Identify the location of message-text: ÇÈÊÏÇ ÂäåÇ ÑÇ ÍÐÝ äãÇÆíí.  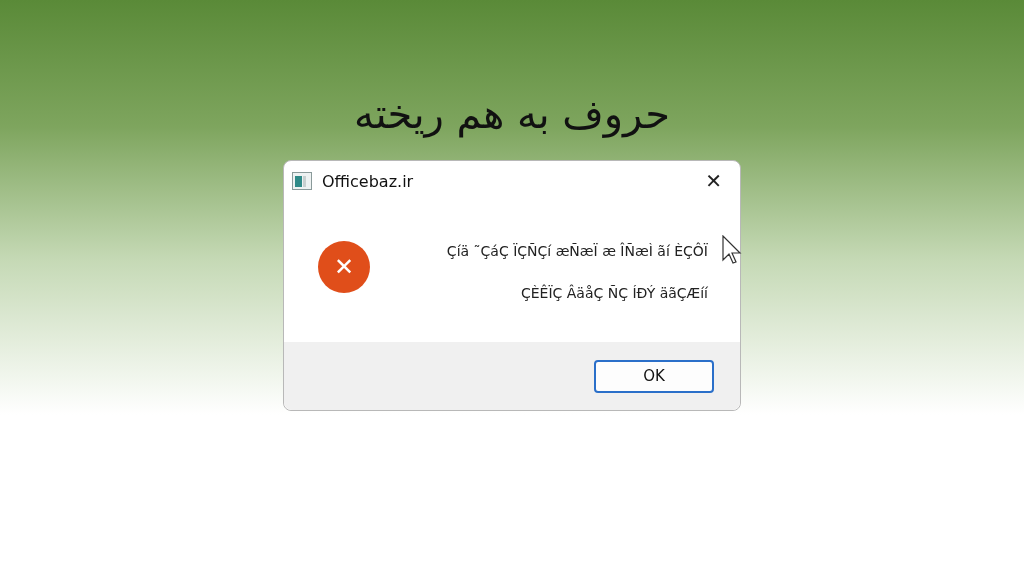
(614, 293).